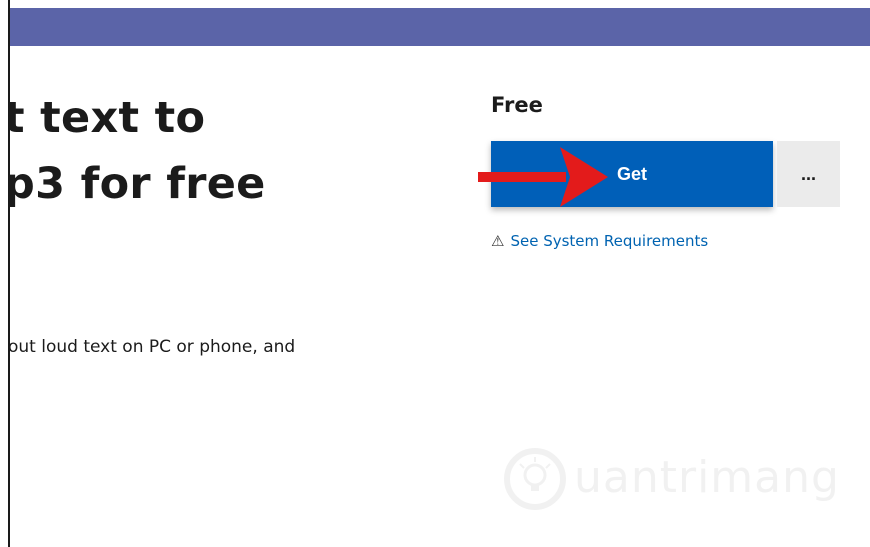  Describe the element at coordinates (4, 296) in the screenshot. I see `left-clip-area` at that location.